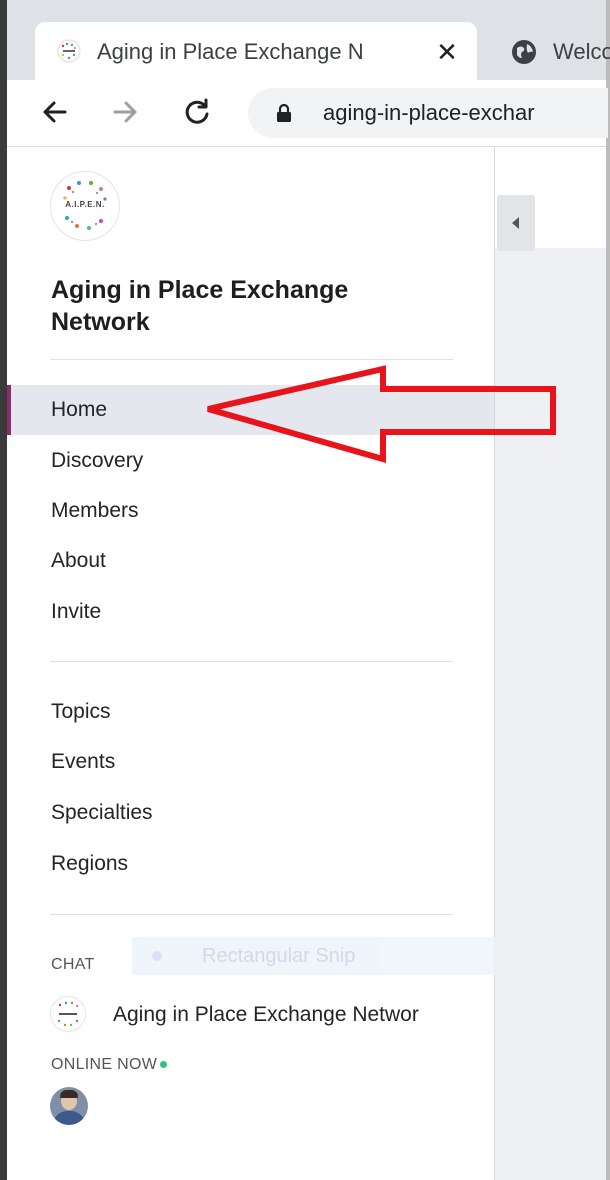 The width and height of the screenshot is (610, 1180). Describe the element at coordinates (97, 460) in the screenshot. I see `sidebar-item-label: Discovery` at that location.